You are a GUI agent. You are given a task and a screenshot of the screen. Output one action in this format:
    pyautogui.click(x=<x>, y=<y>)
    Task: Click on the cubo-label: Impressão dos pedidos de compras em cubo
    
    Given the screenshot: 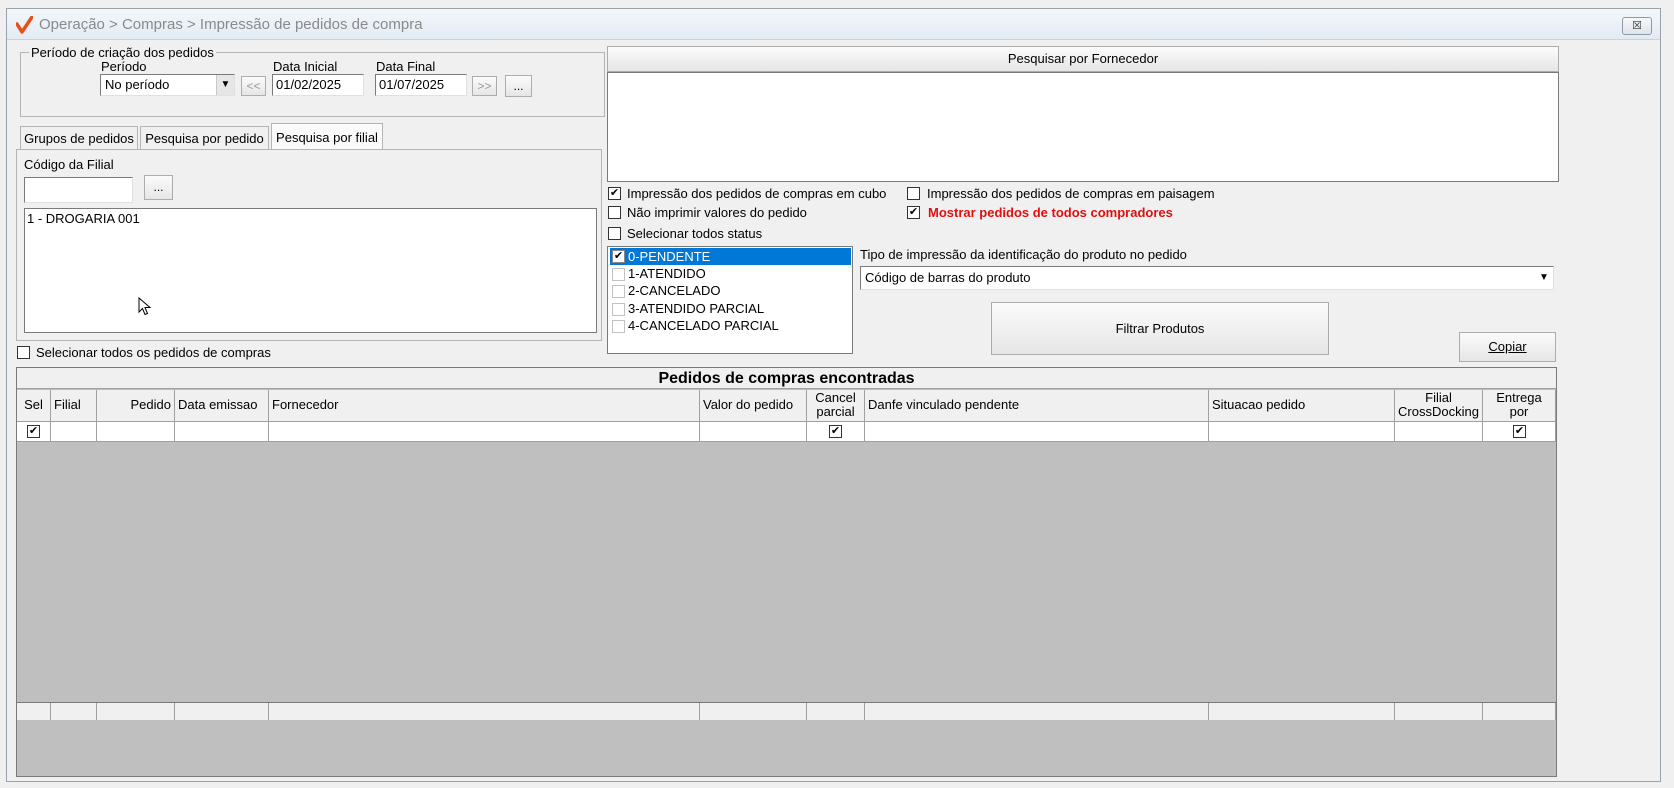 What is the action you would take?
    pyautogui.click(x=757, y=193)
    